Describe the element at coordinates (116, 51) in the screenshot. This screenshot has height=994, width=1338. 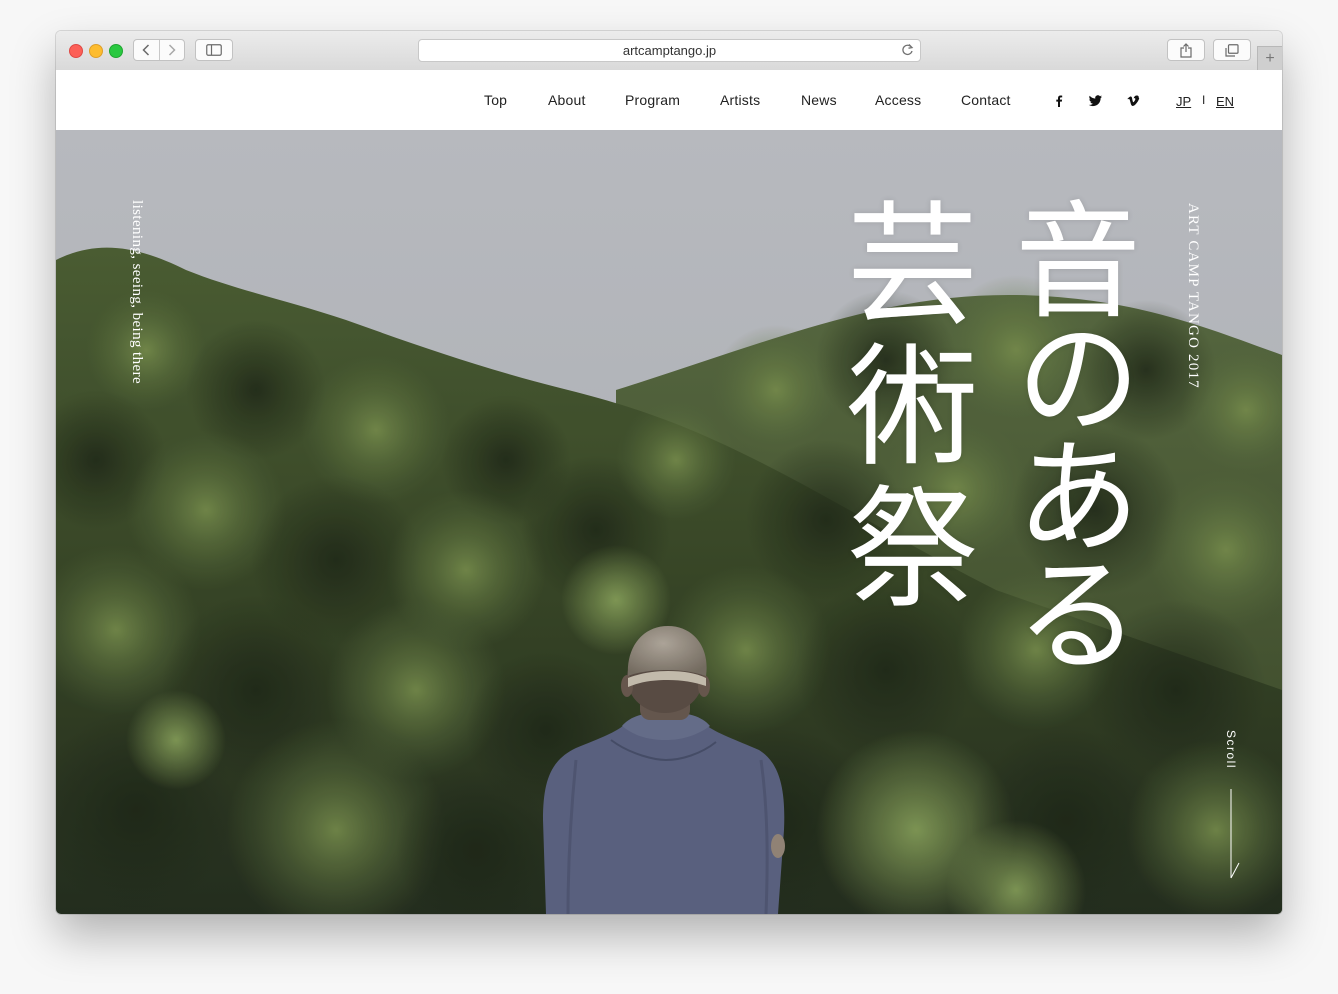
I see `zoom-window-button` at that location.